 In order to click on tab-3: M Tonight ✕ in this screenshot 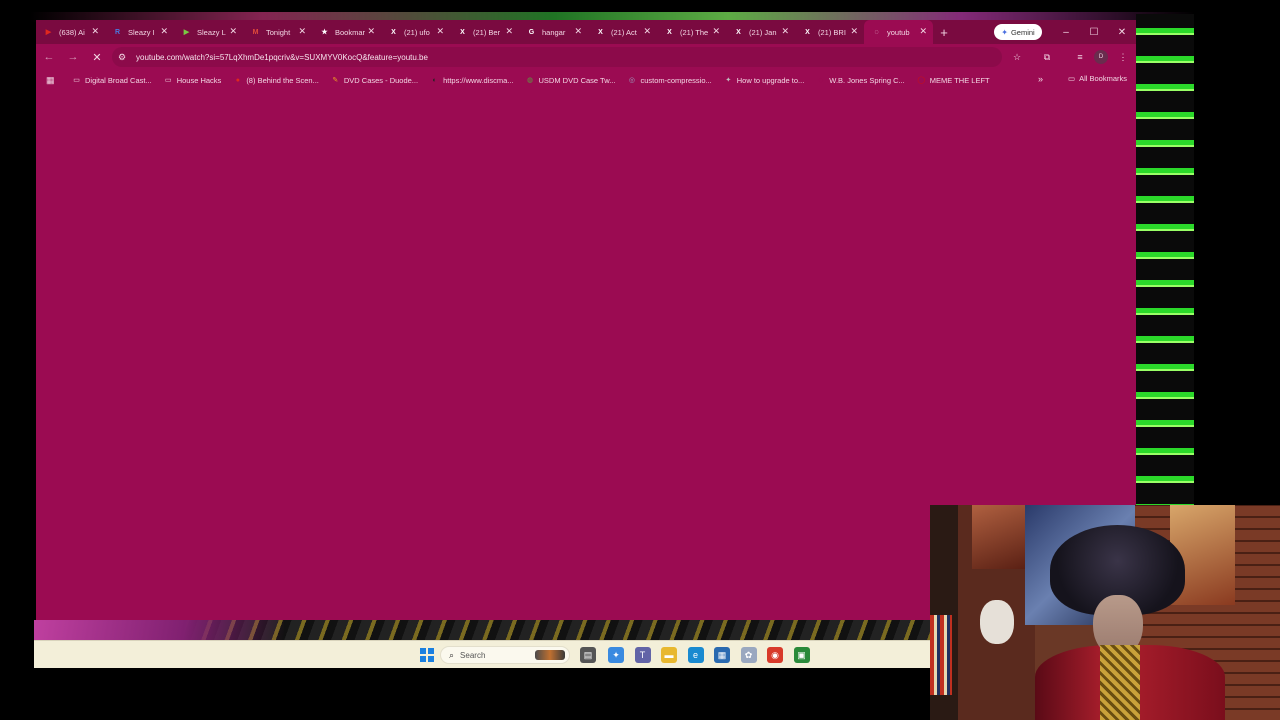, I will do `click(277, 32)`.